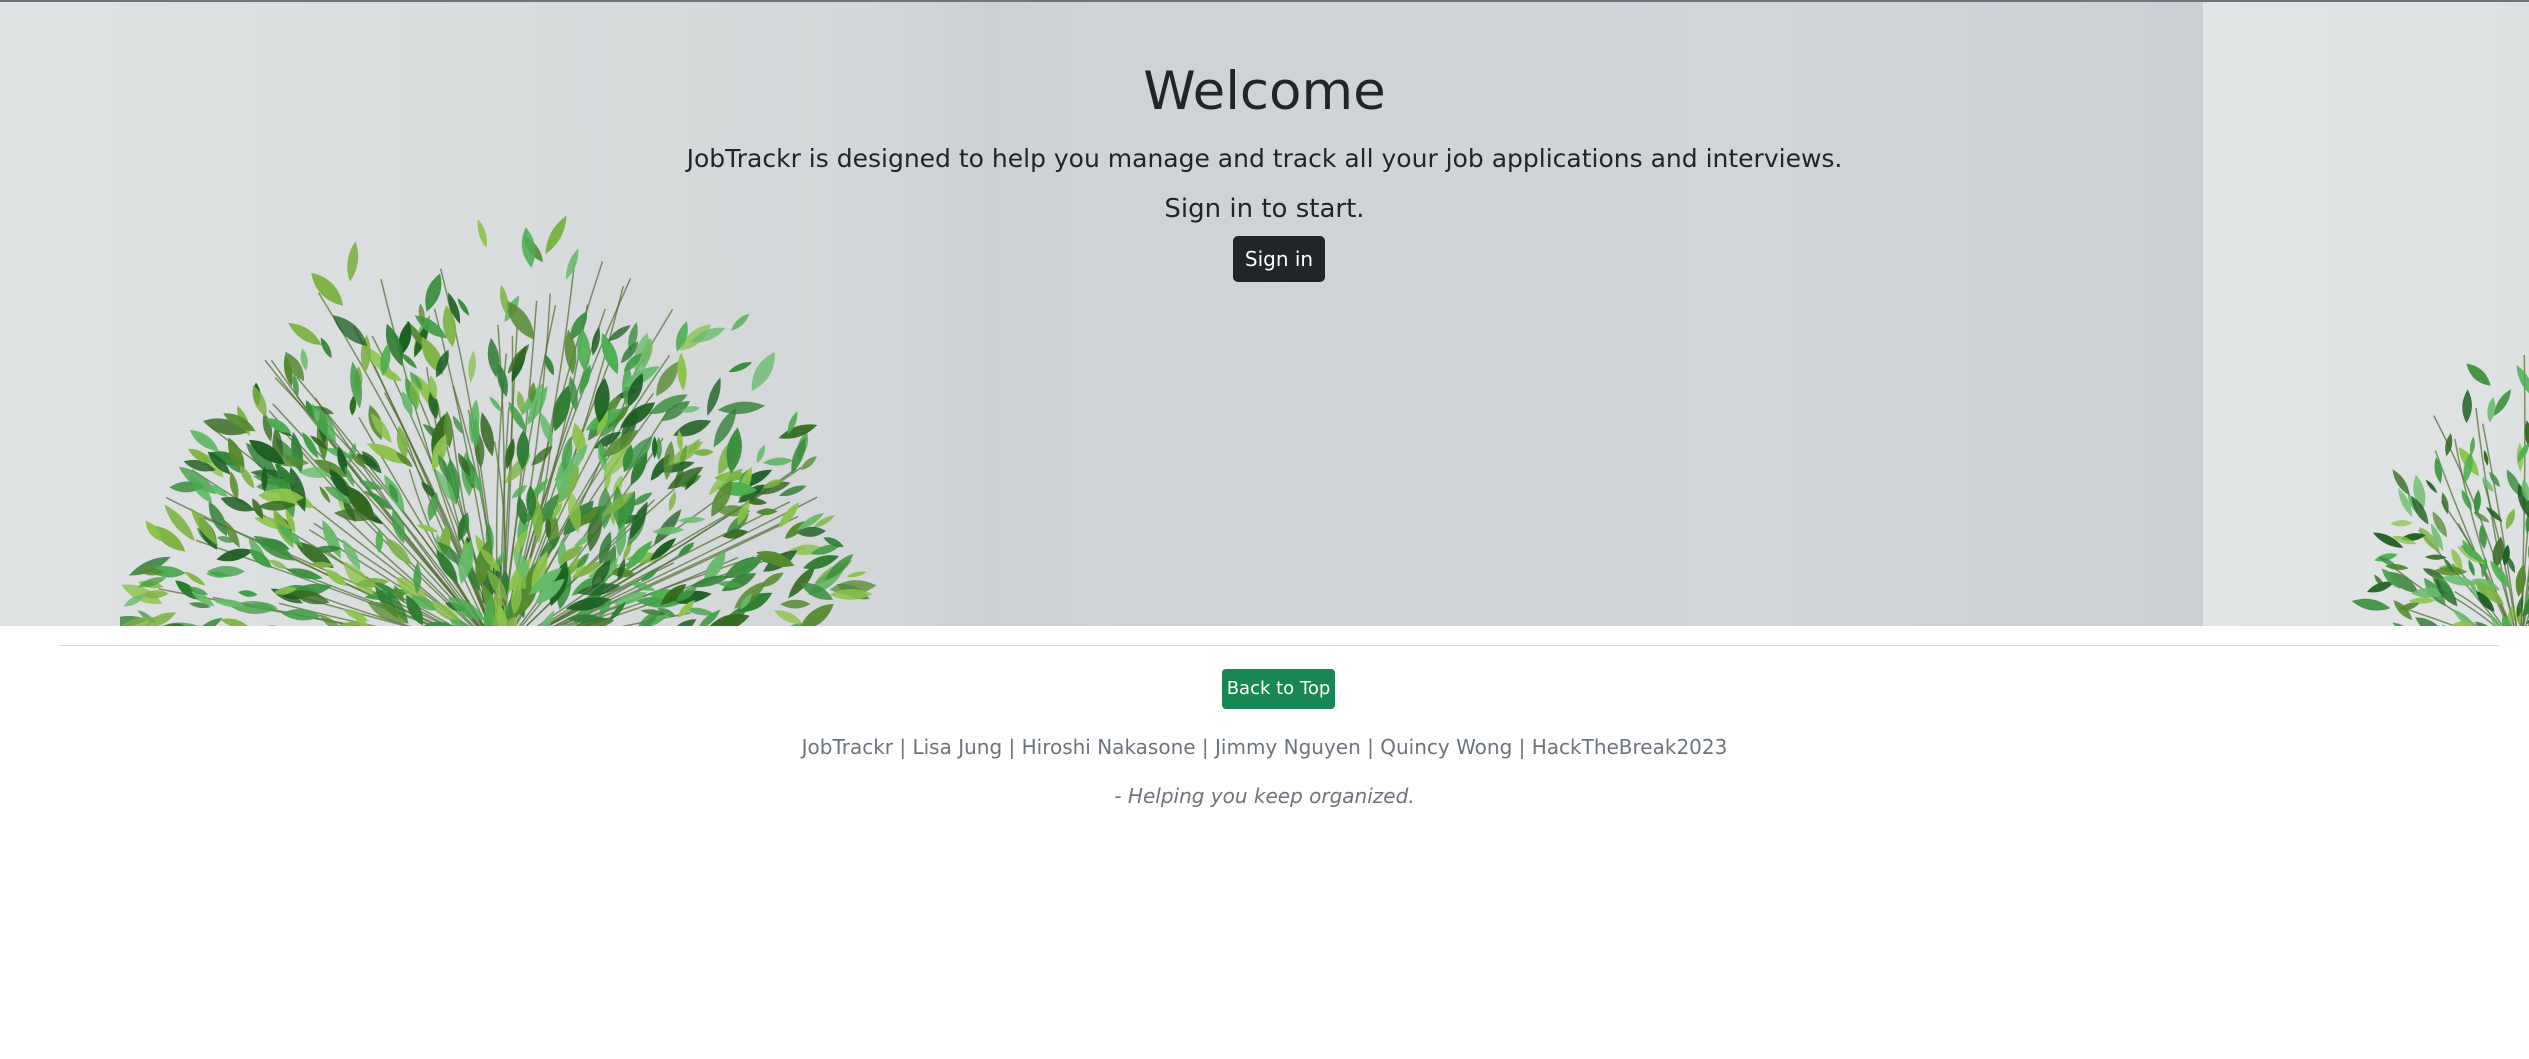  I want to click on page-title: Welcome, so click(1264, 91).